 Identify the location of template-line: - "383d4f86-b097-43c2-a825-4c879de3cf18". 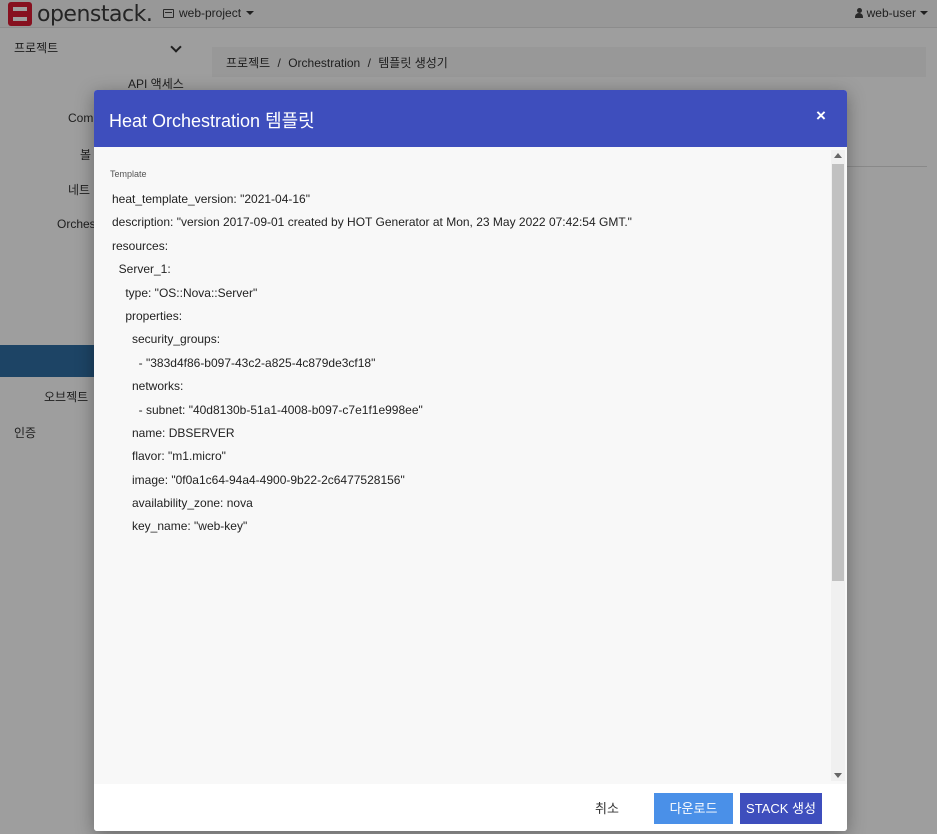
(244, 362).